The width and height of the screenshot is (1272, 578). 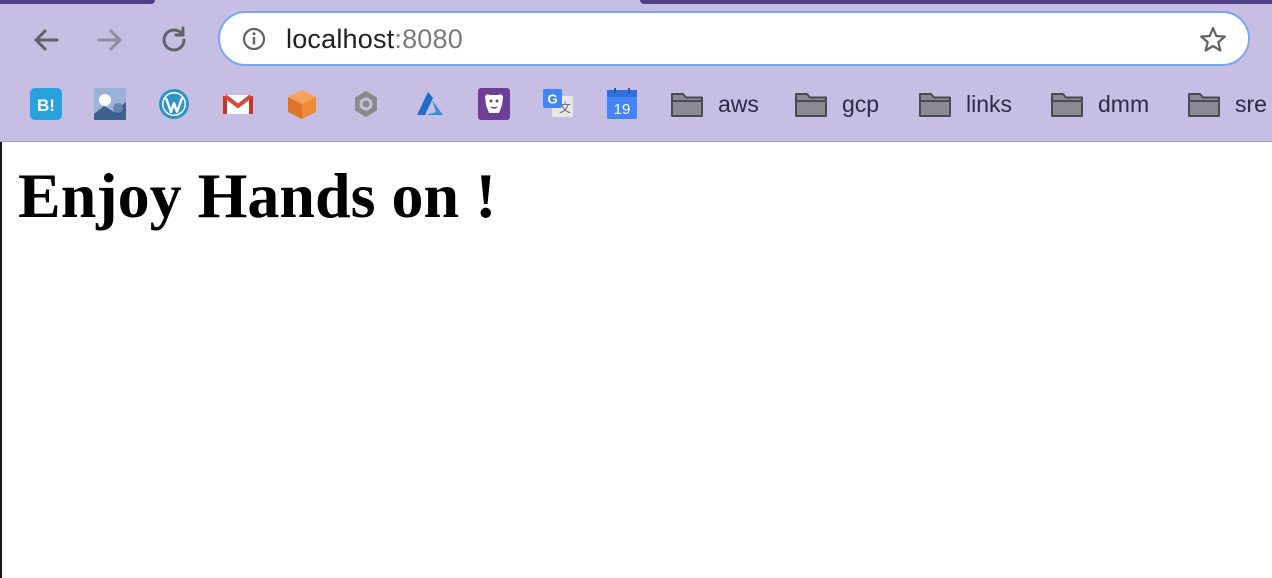 I want to click on wordpress-icon, so click(x=174, y=104).